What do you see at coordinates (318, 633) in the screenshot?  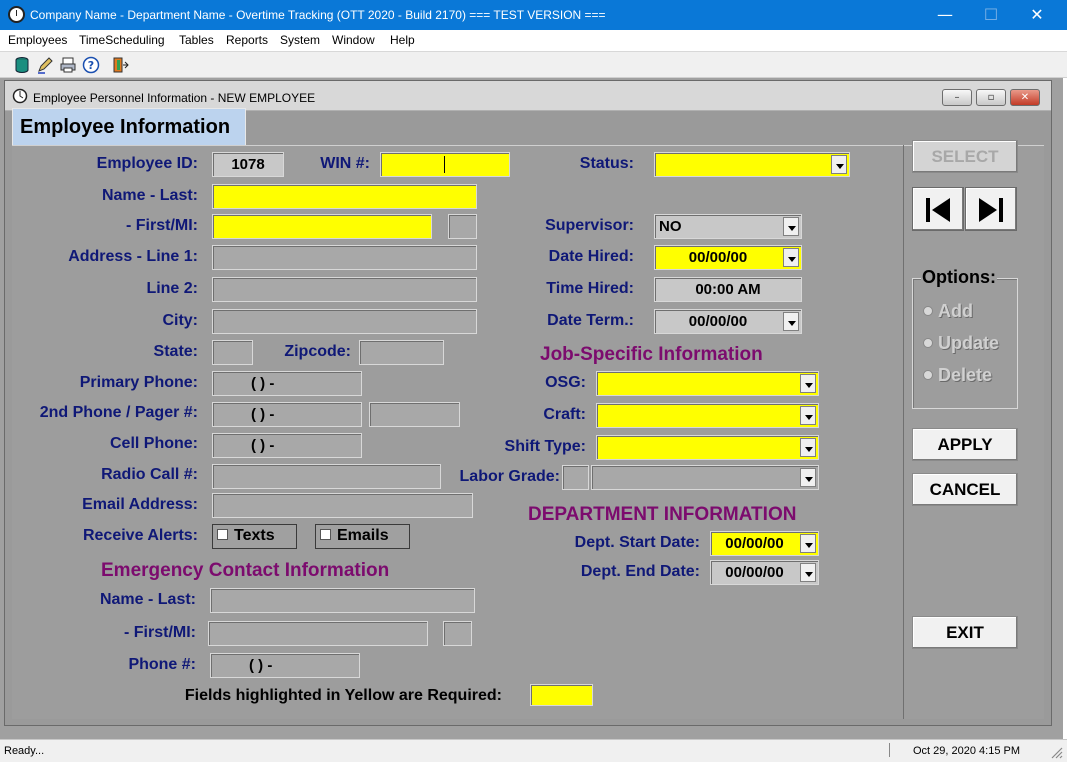 I see `ec-first-name-input` at bounding box center [318, 633].